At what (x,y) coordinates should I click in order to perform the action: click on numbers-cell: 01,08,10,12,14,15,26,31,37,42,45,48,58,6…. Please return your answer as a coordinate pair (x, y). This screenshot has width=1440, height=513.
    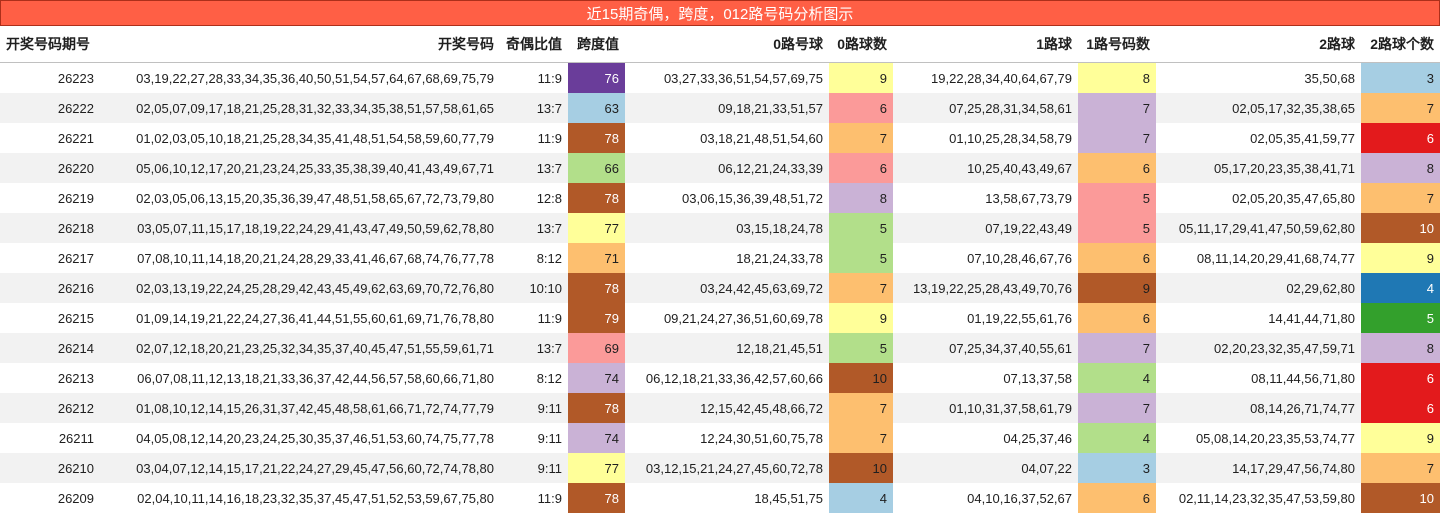
    Looking at the image, I should click on (300, 408).